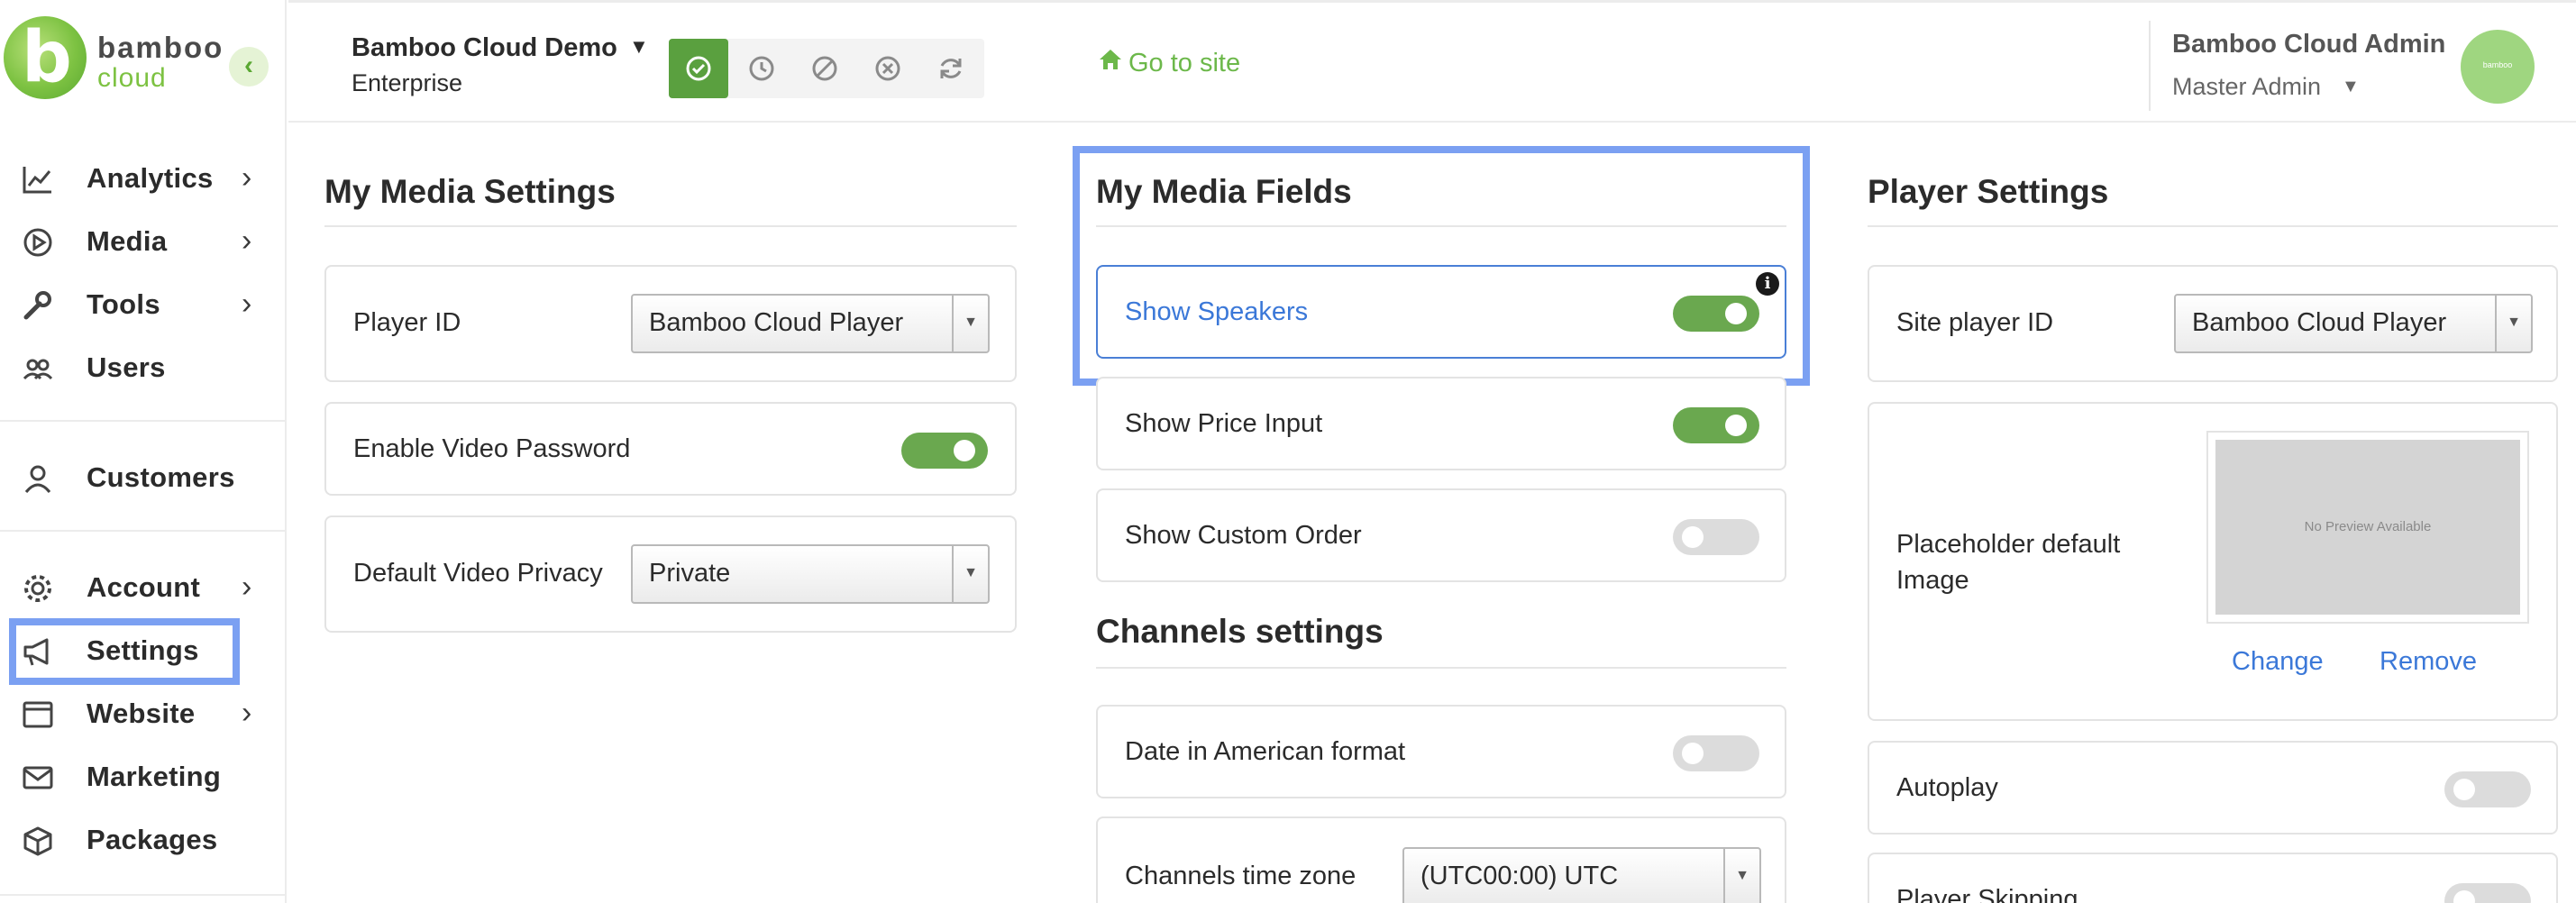 The image size is (2576, 903). I want to click on autoplay-card: Autoplay, so click(2213, 788).